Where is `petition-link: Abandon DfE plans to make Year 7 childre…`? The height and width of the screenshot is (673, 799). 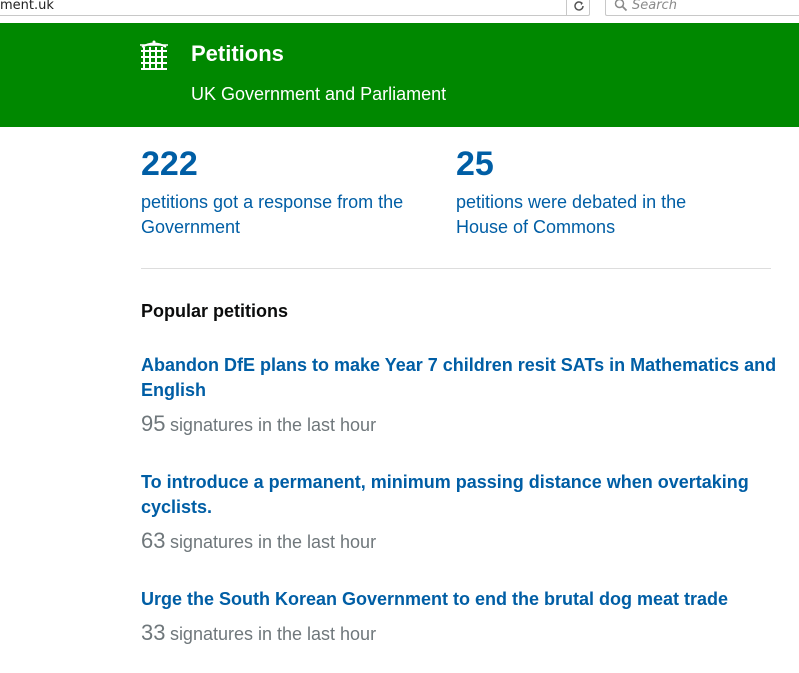
petition-link: Abandon DfE plans to make Year 7 childre… is located at coordinates (461, 378).